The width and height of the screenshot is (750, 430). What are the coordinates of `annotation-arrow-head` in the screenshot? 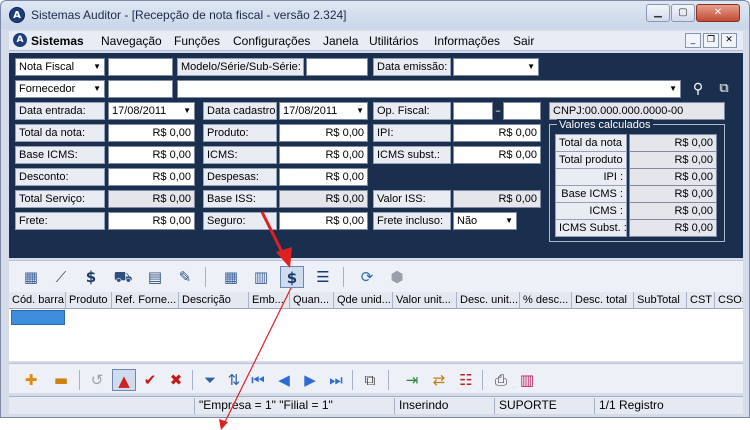 It's located at (284, 257).